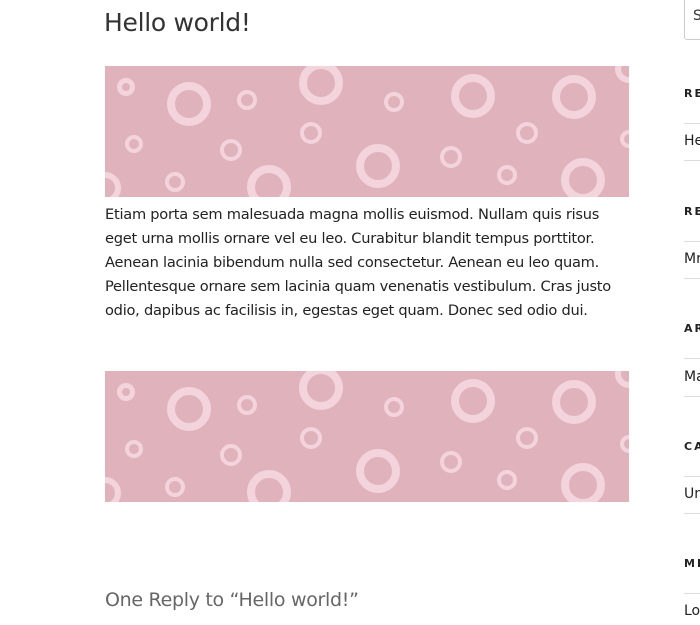  I want to click on post-meta-fragment: —,, so click(114, 0).